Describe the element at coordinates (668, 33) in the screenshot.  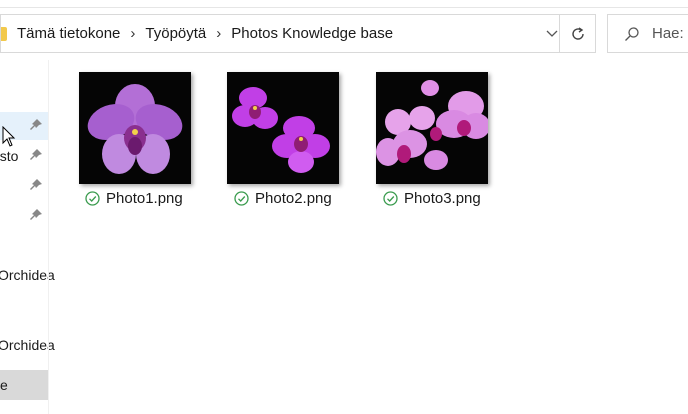
I see `search-input: Hae:` at that location.